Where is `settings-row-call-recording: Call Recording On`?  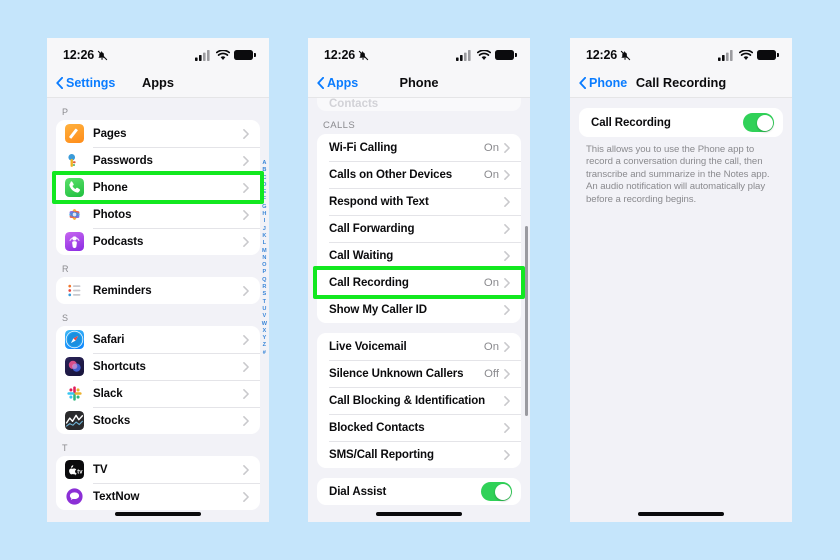
settings-row-call-recording: Call Recording On is located at coordinates (419, 282).